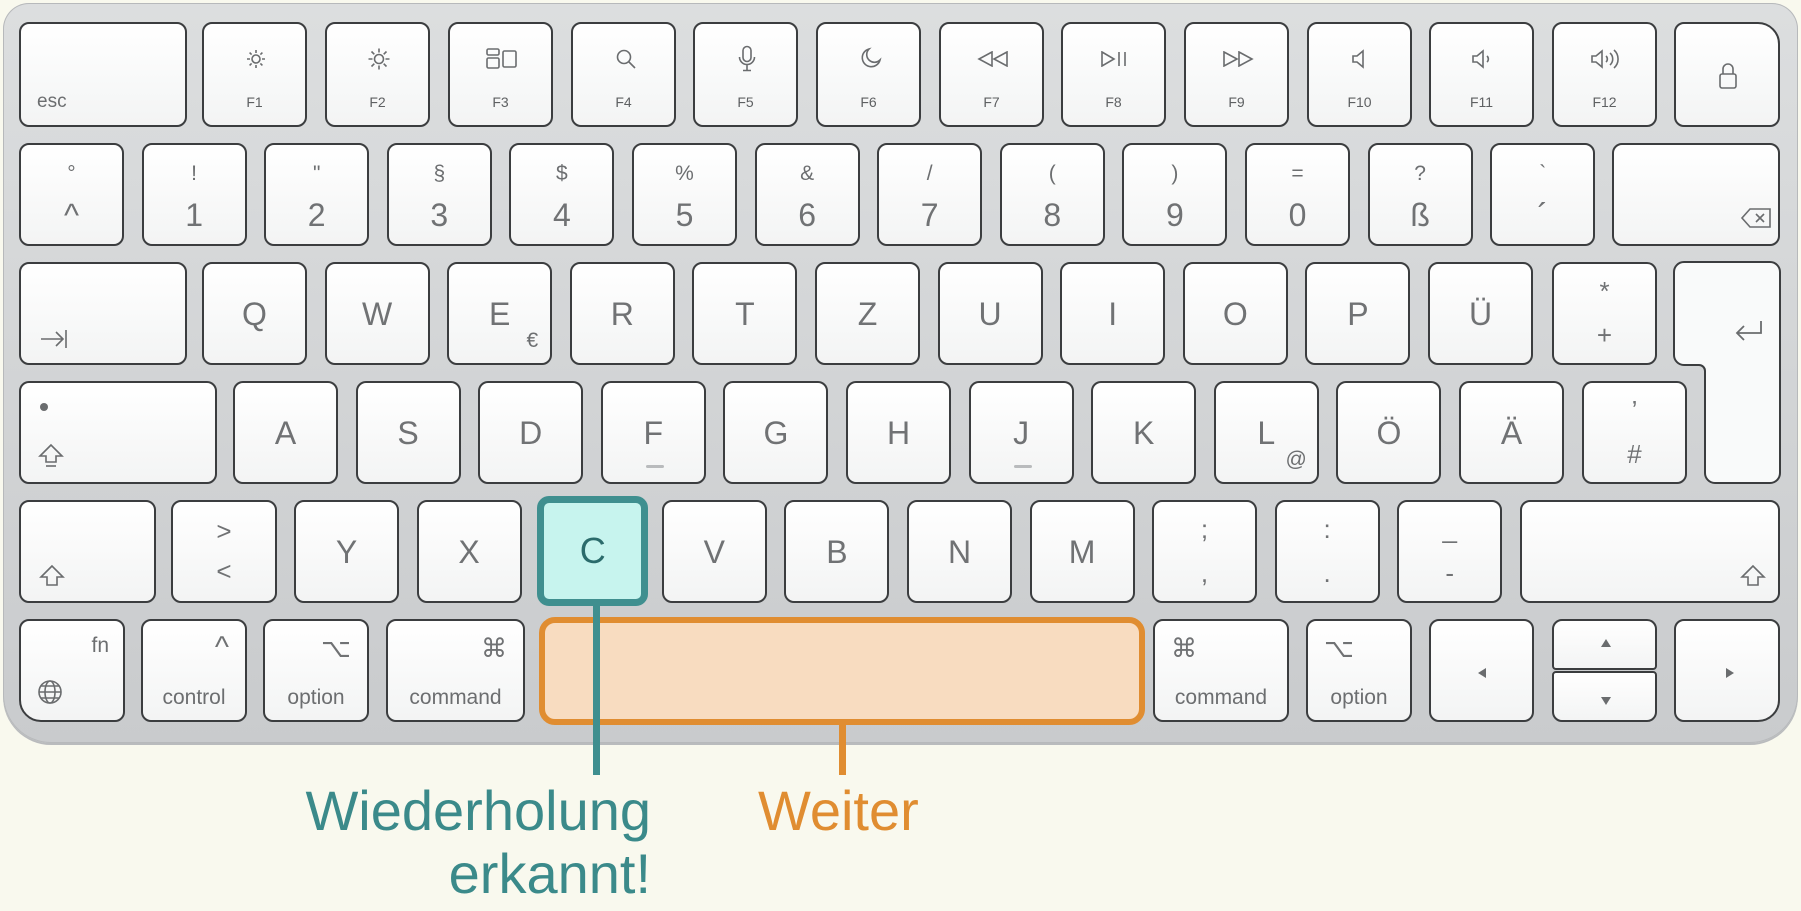 This screenshot has width=1801, height=911. I want to click on key-f: F, so click(653, 432).